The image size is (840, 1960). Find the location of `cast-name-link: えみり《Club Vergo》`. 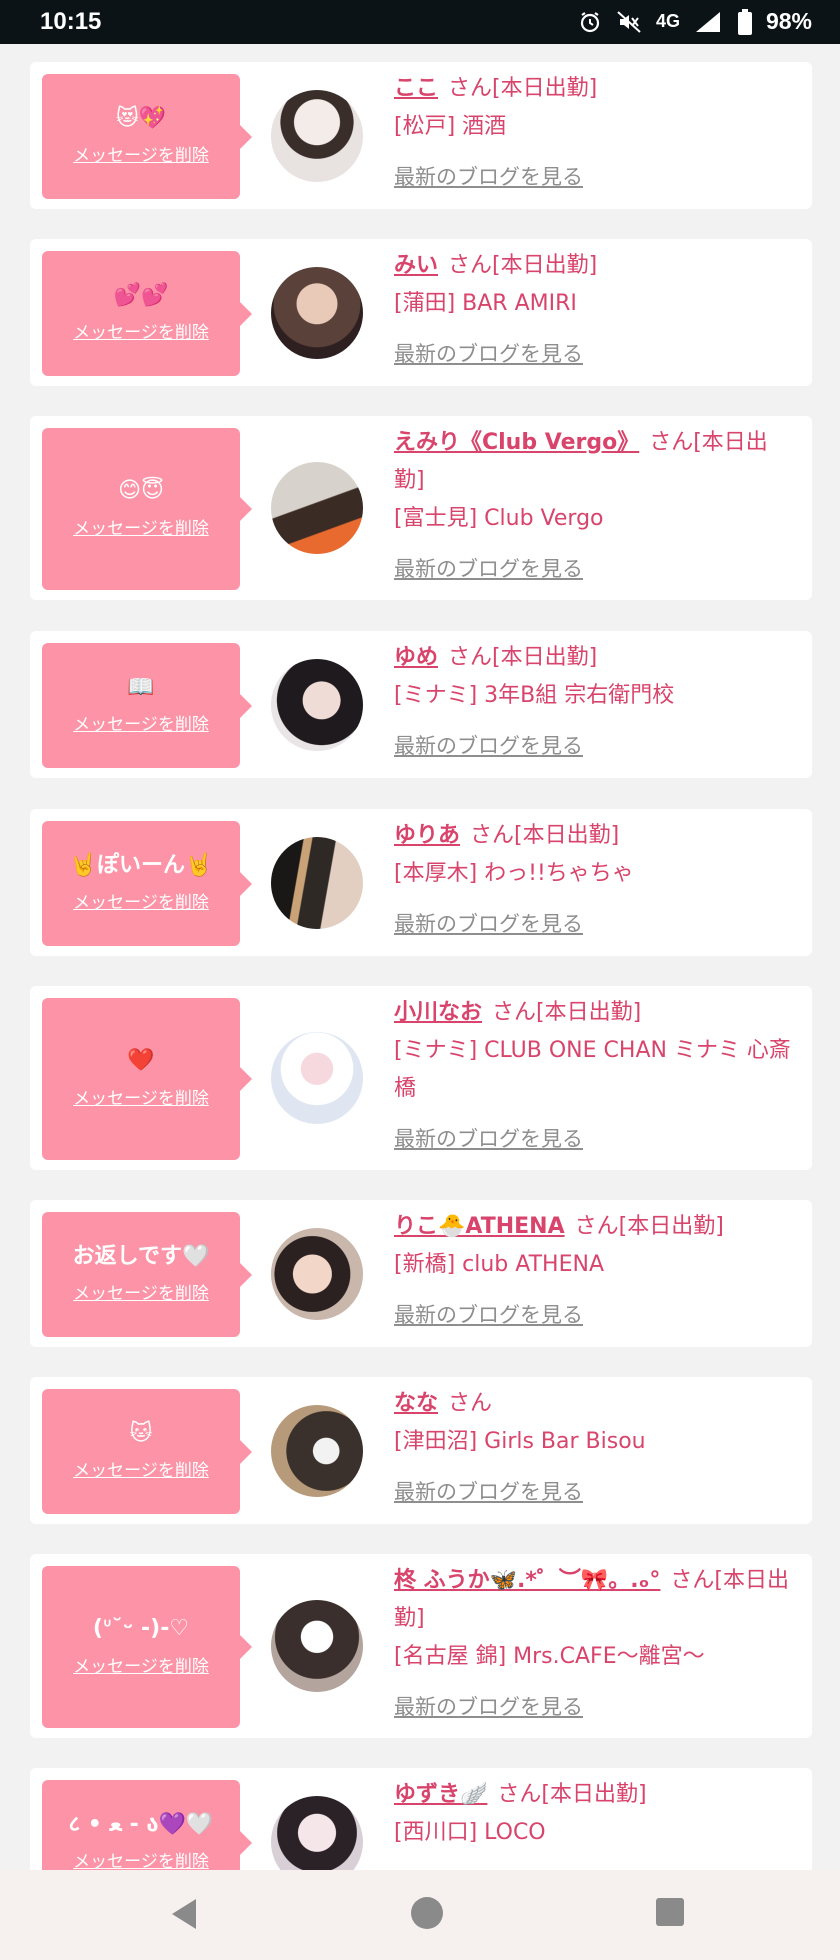

cast-name-link: えみり《Club Vergo》 is located at coordinates (516, 442).